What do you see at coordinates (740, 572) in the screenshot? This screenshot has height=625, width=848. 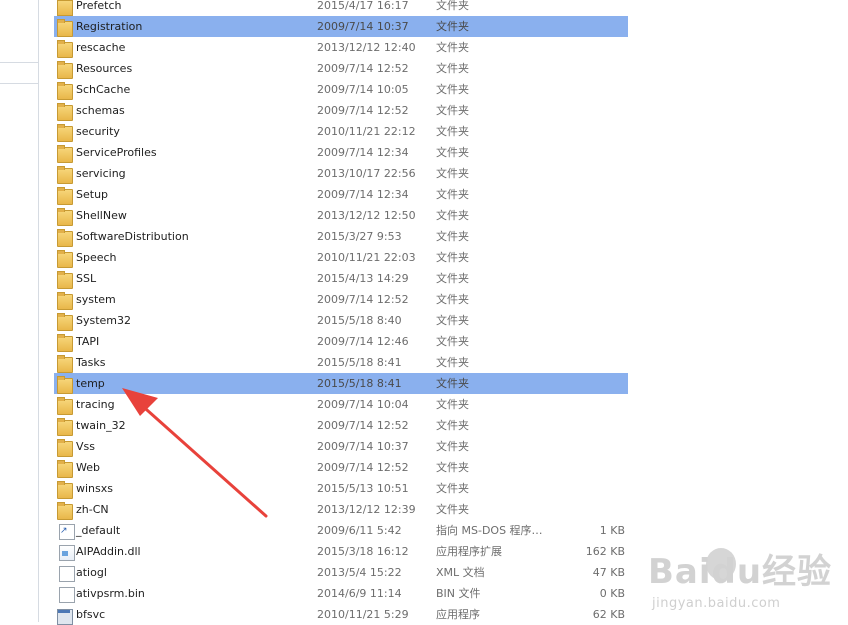 I see `watermark-logo: Baidu经验` at bounding box center [740, 572].